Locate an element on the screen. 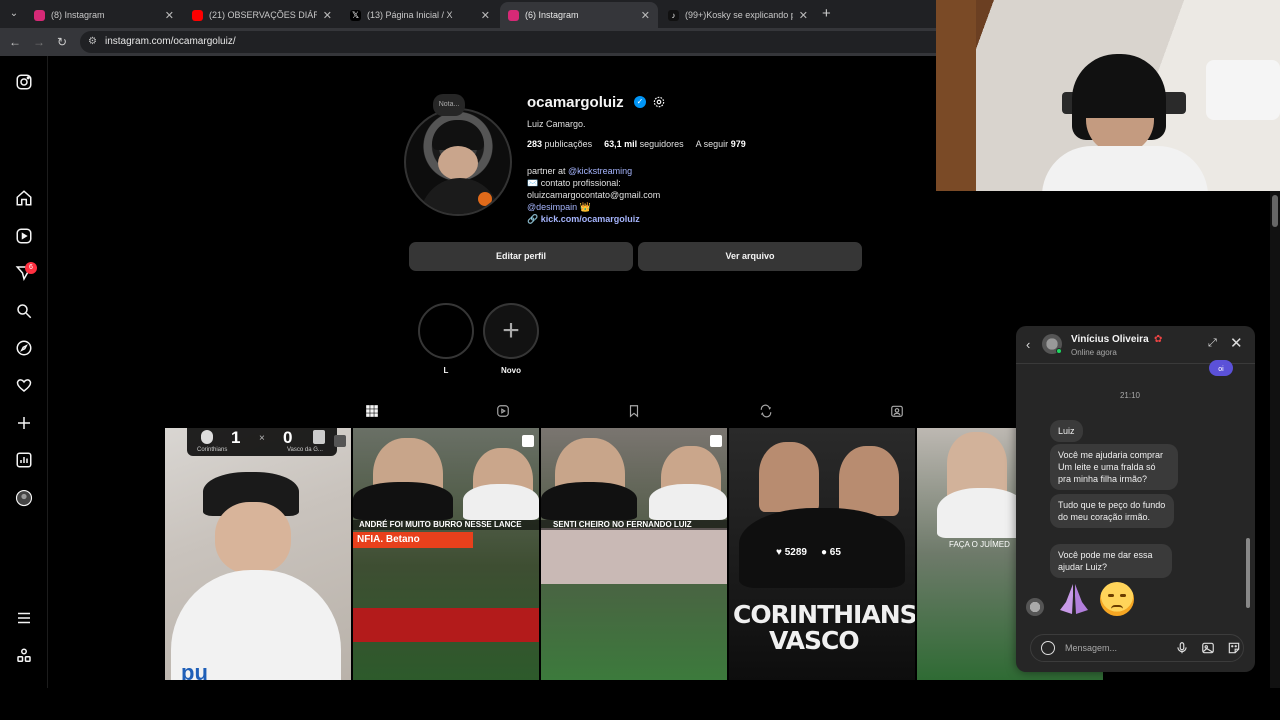 The image size is (1280, 720). browser-tab: (8) Instagram ✕ is located at coordinates (104, 15).